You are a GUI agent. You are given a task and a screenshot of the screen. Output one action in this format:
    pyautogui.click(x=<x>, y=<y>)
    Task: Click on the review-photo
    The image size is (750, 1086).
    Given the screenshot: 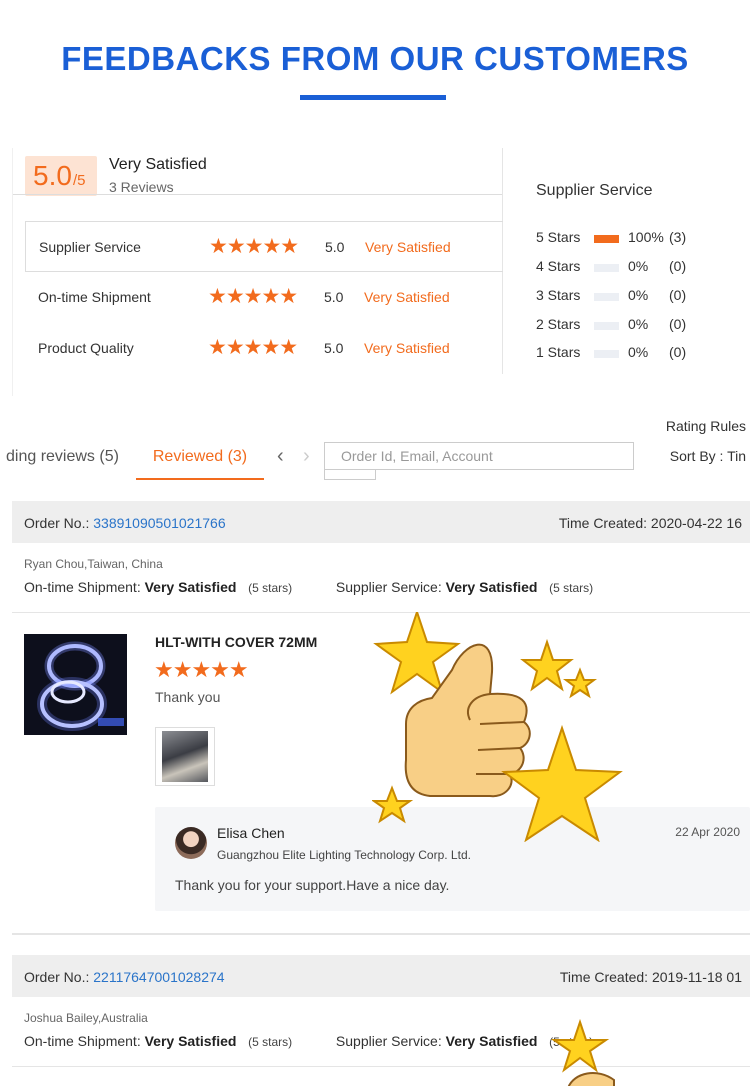 What is the action you would take?
    pyautogui.click(x=185, y=756)
    